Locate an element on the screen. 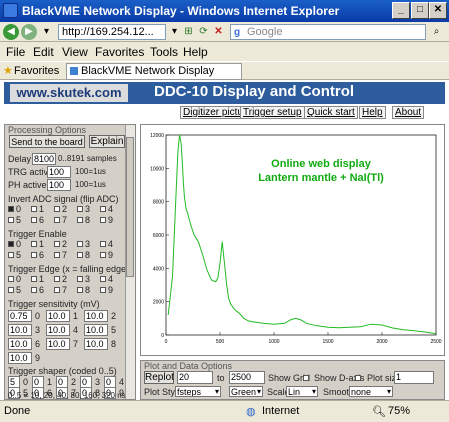 This screenshot has width=449, height=422. zoom-icon: 🔍︎ is located at coordinates (379, 411).